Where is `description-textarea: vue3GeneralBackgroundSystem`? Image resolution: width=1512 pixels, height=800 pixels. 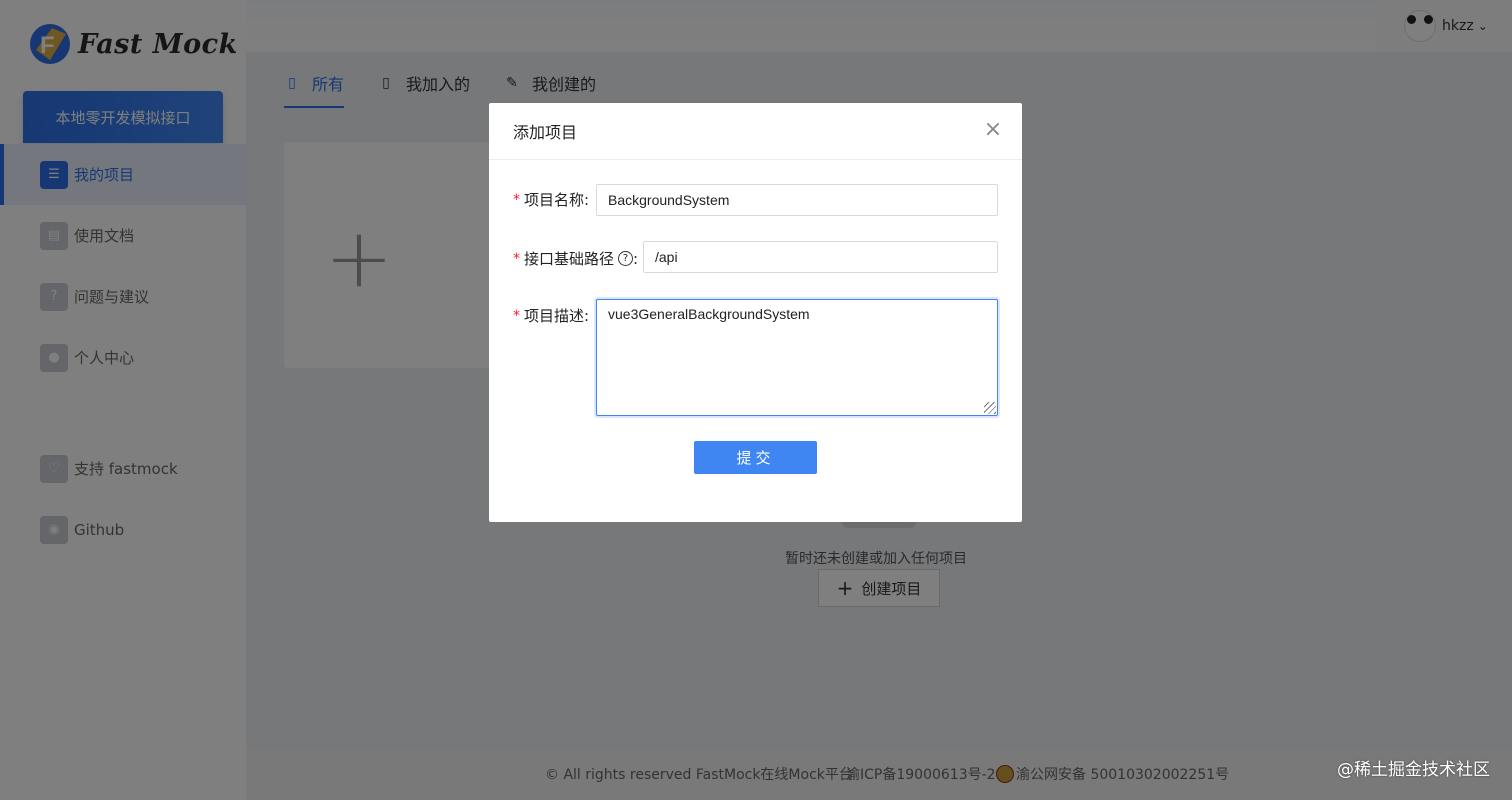
description-textarea: vue3GeneralBackgroundSystem is located at coordinates (797, 357).